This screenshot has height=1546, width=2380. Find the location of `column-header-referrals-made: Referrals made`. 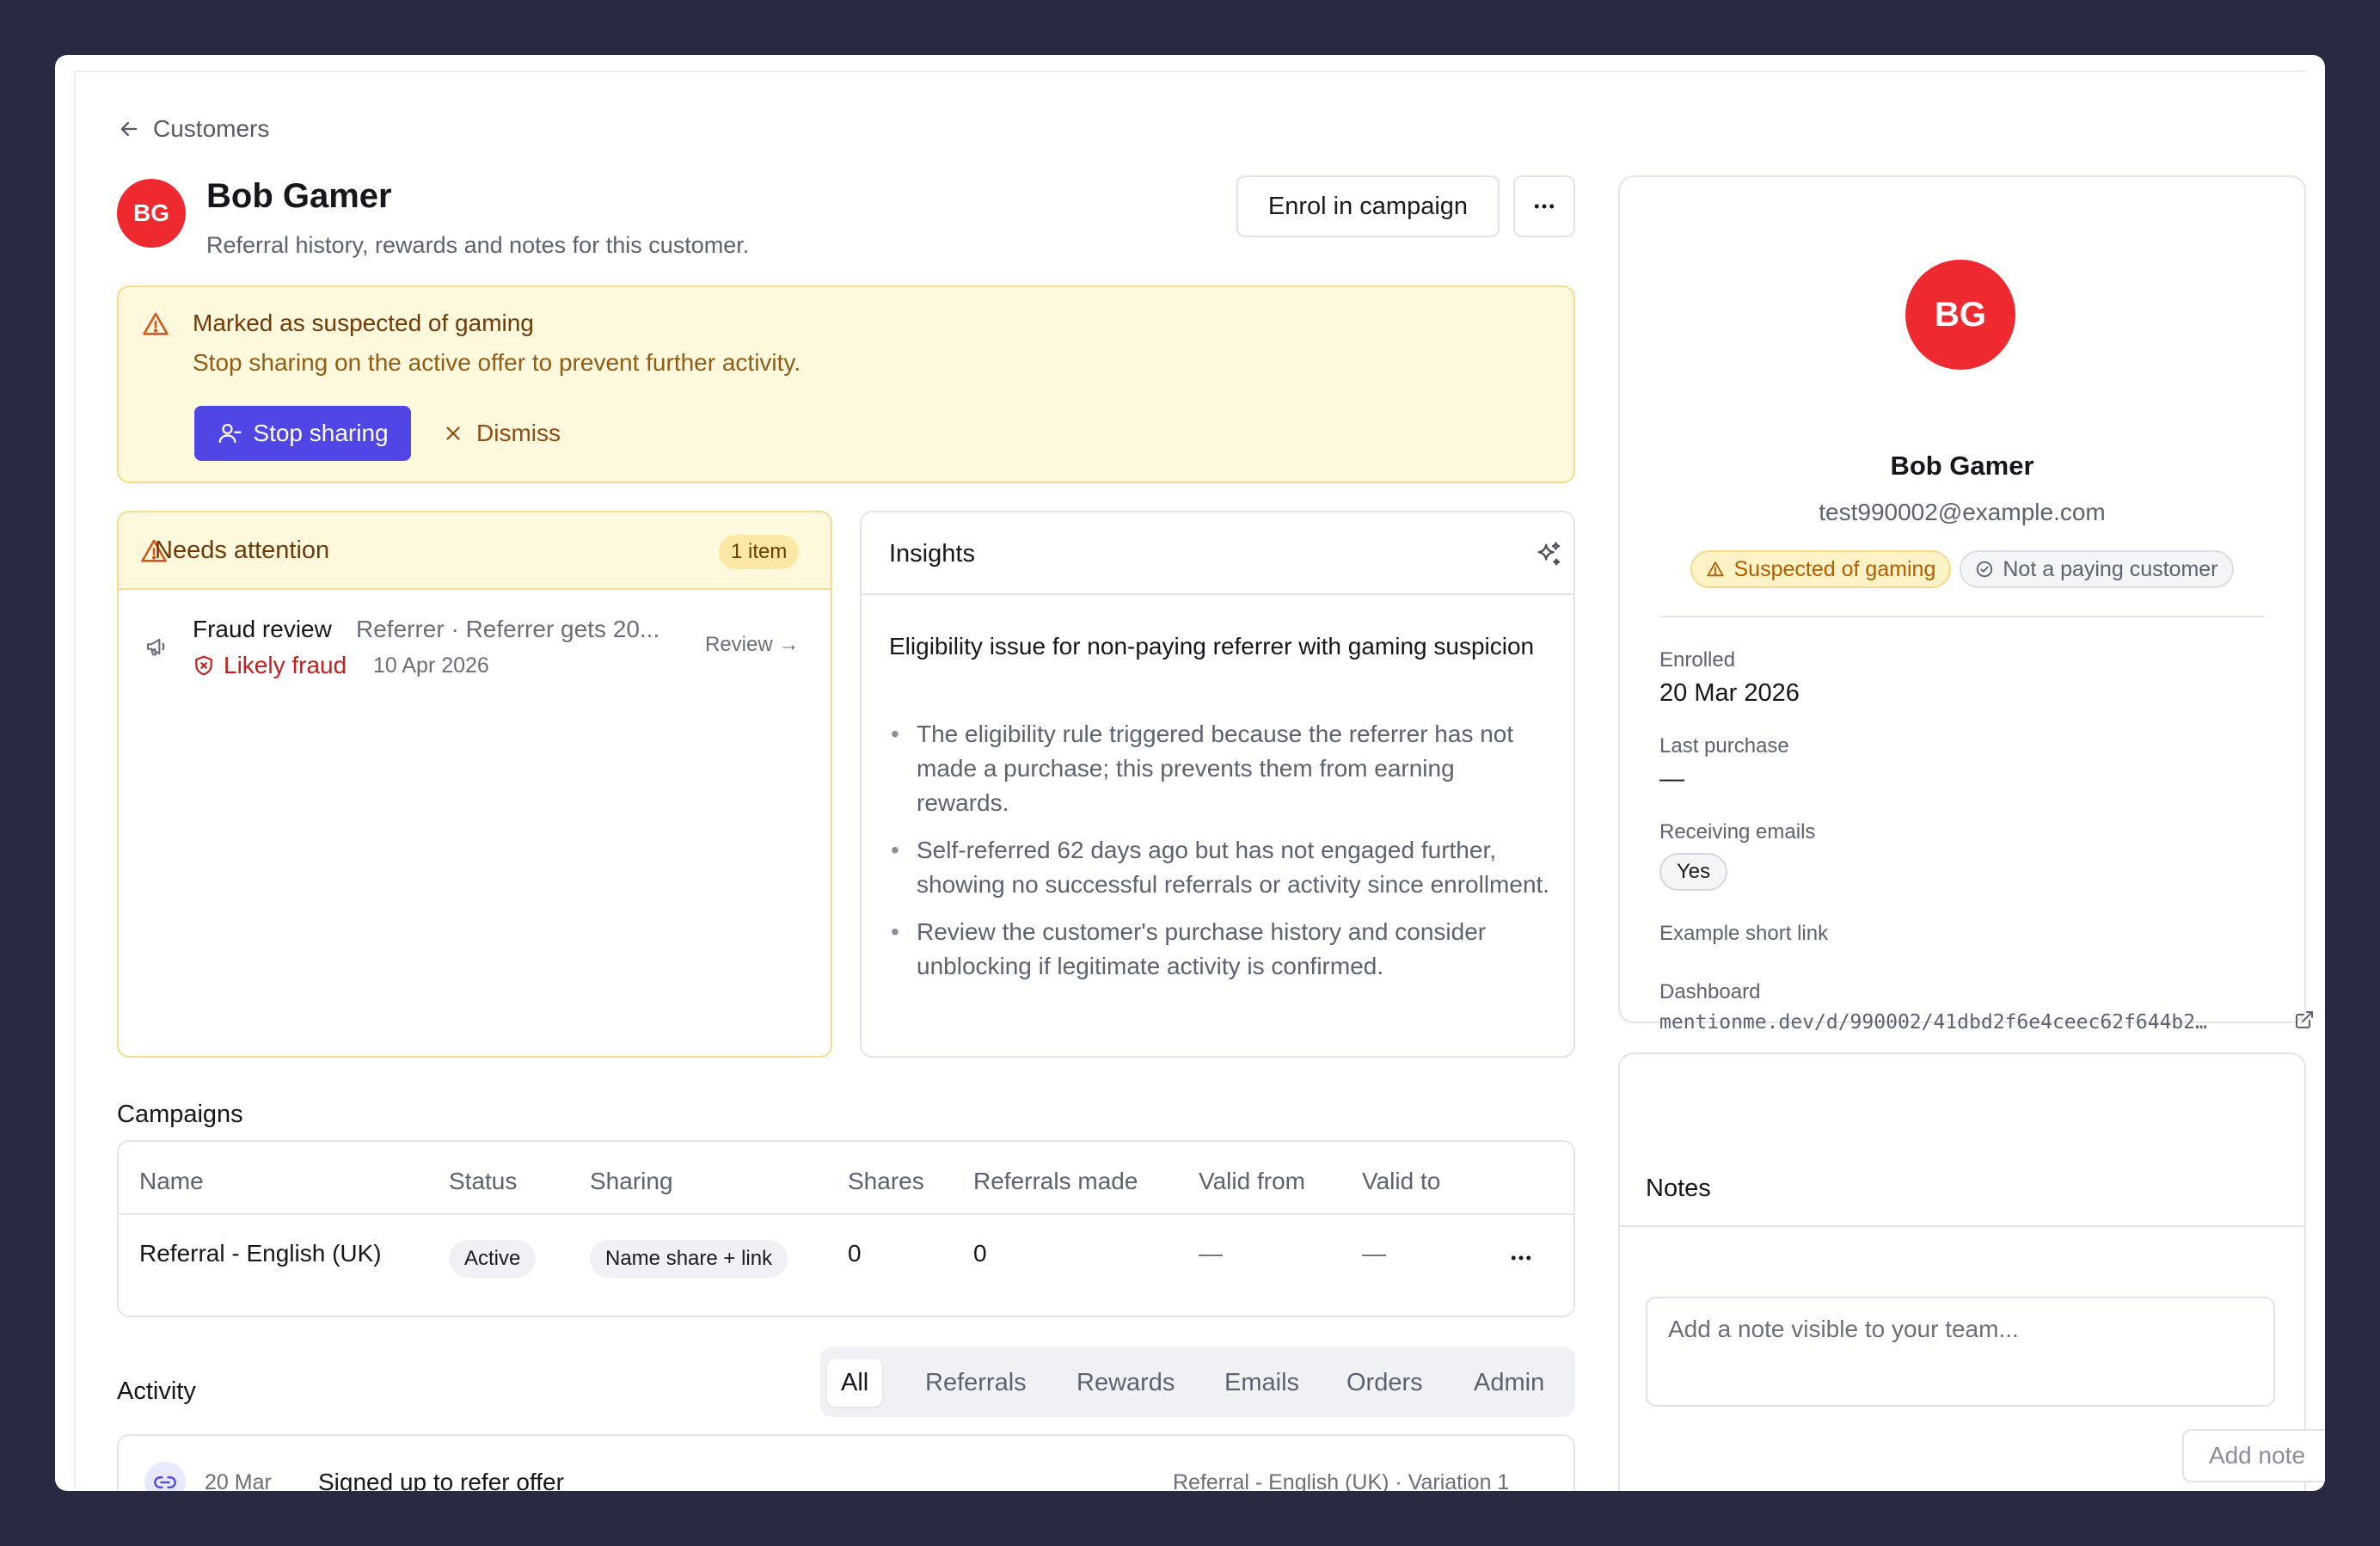

column-header-referrals-made: Referrals made is located at coordinates (1056, 1181).